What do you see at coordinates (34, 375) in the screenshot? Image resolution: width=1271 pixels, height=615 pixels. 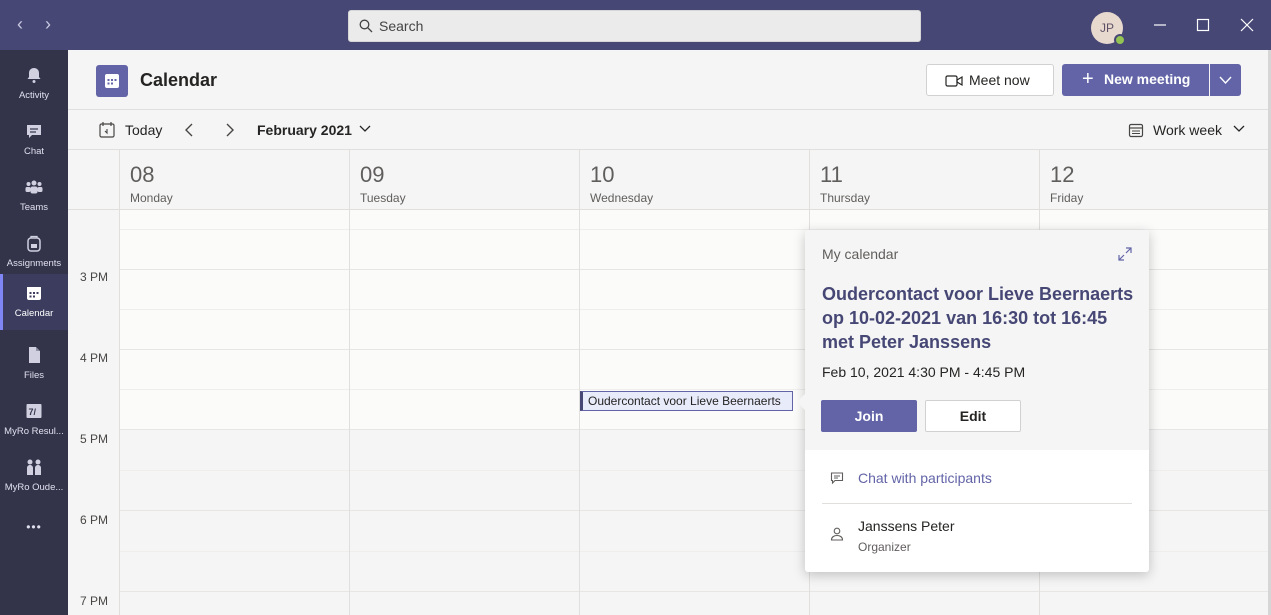 I see `rail-label-files: Files` at bounding box center [34, 375].